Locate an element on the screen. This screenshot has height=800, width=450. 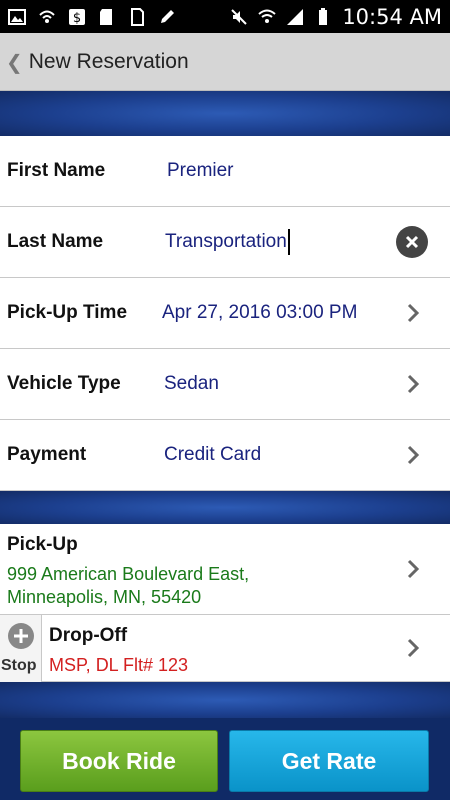
vehicle-type-label: Vehicle Type is located at coordinates (64, 383).